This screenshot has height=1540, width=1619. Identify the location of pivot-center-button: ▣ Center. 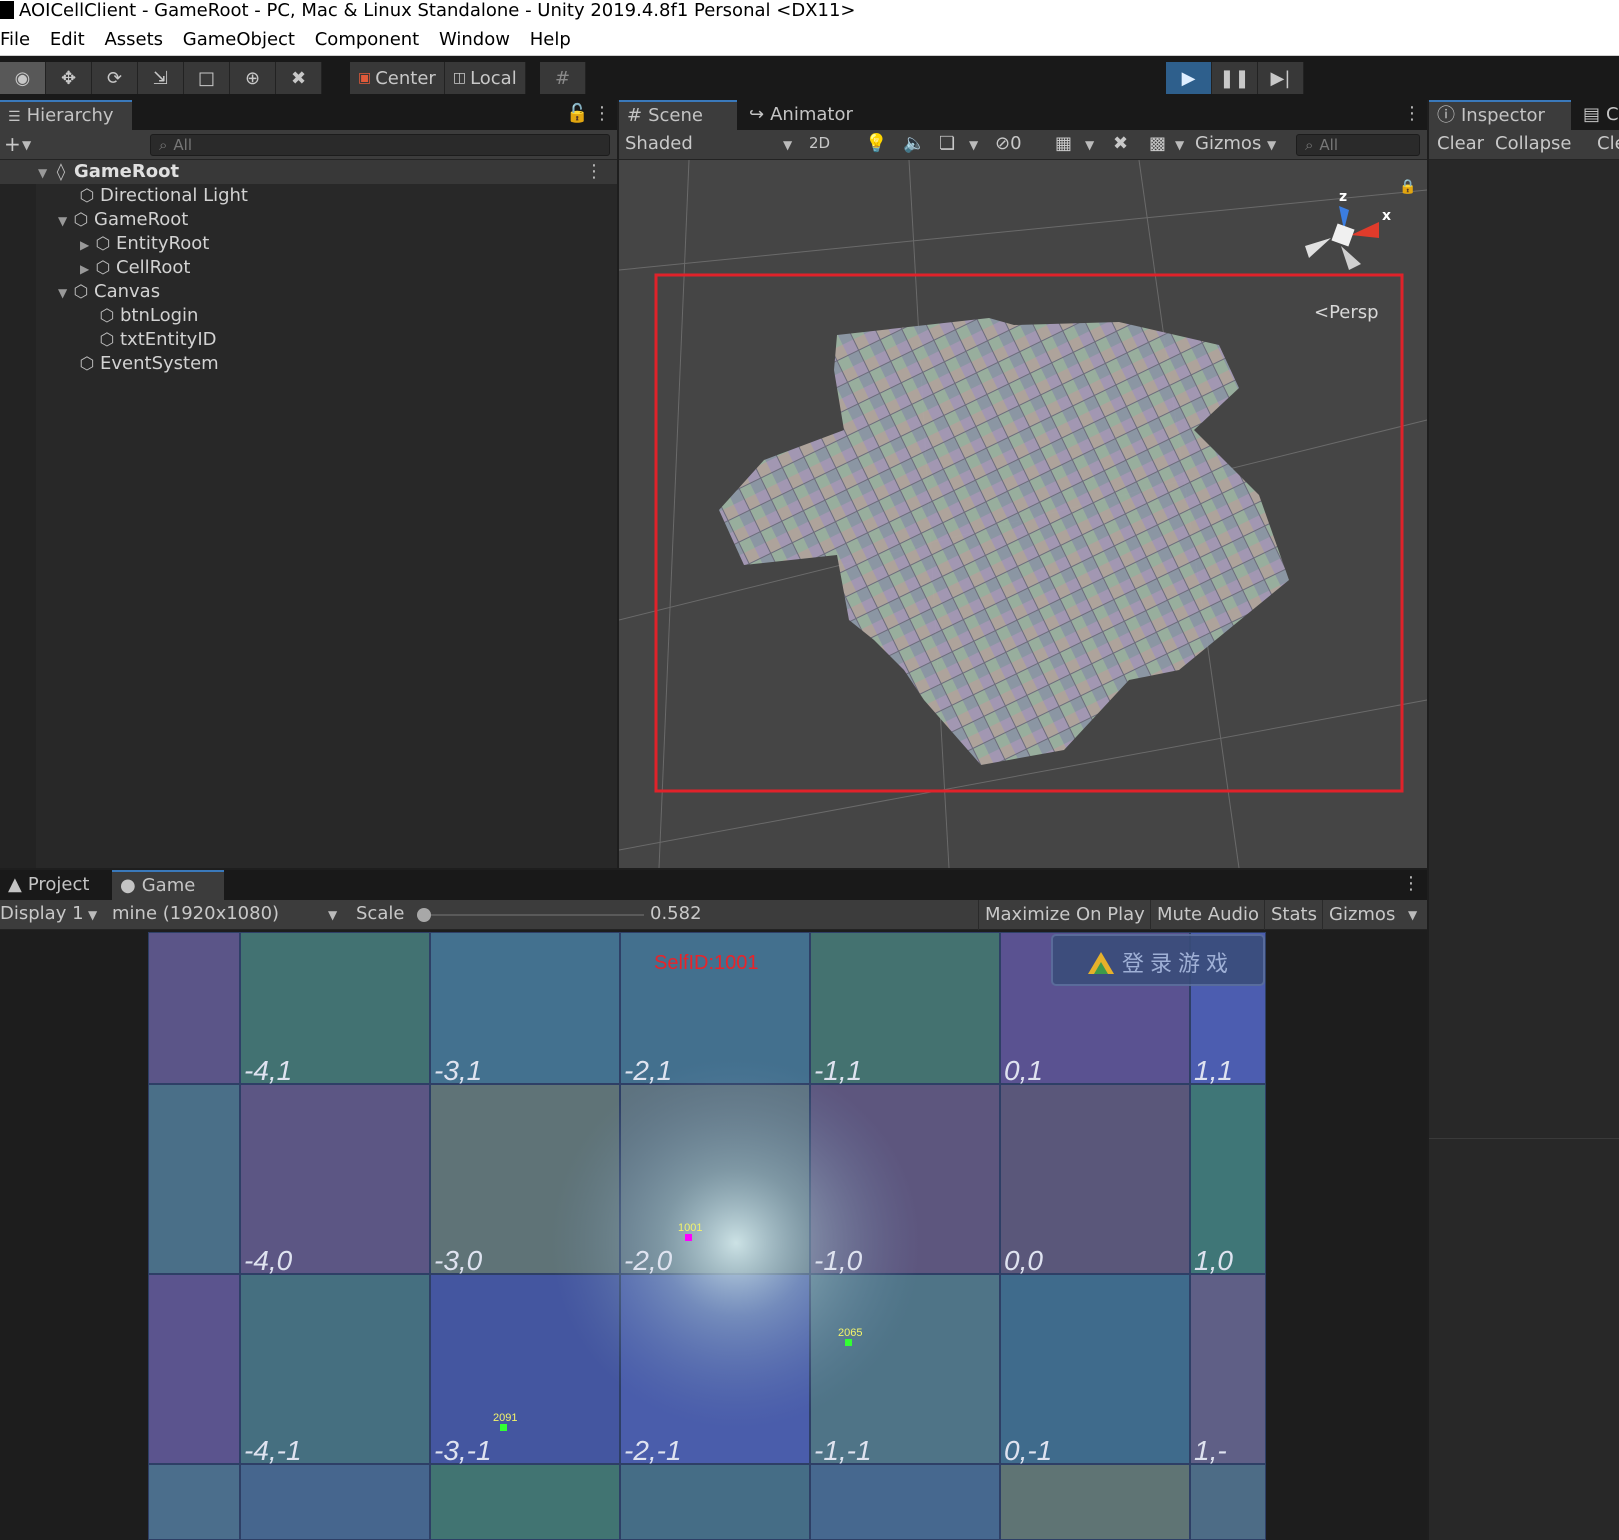
(397, 78).